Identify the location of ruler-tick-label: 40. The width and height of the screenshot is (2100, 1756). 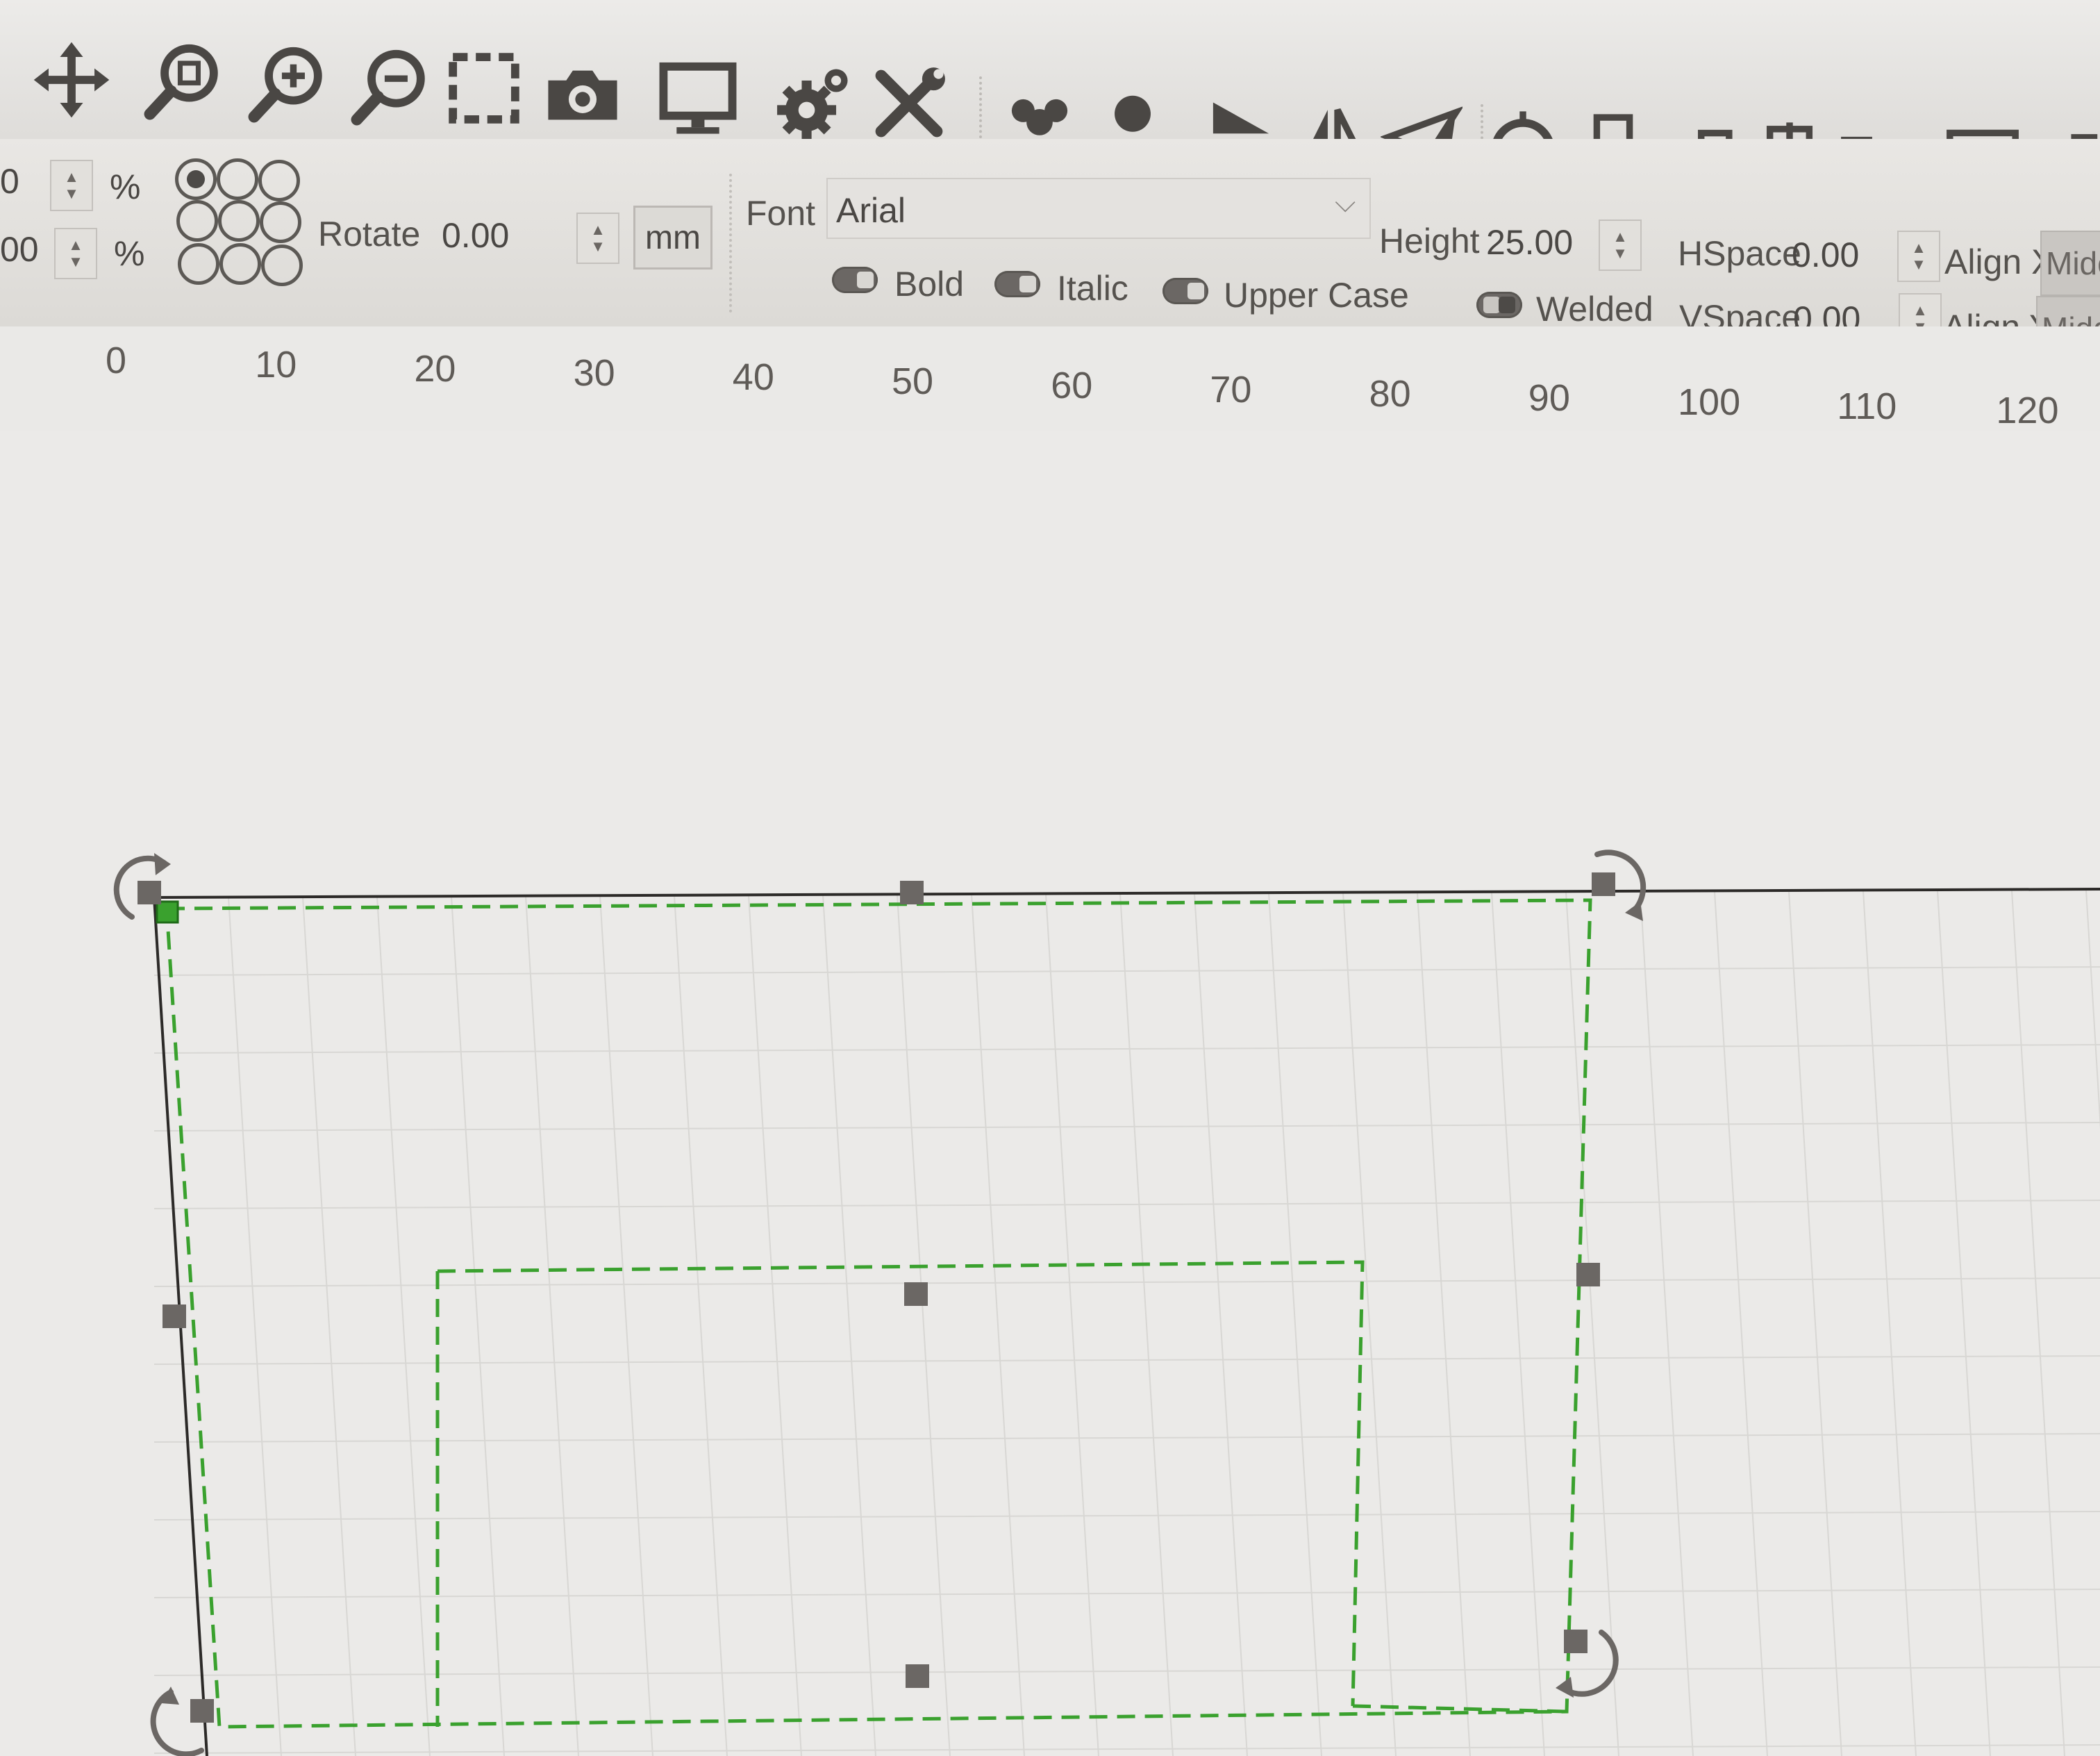
(753, 377).